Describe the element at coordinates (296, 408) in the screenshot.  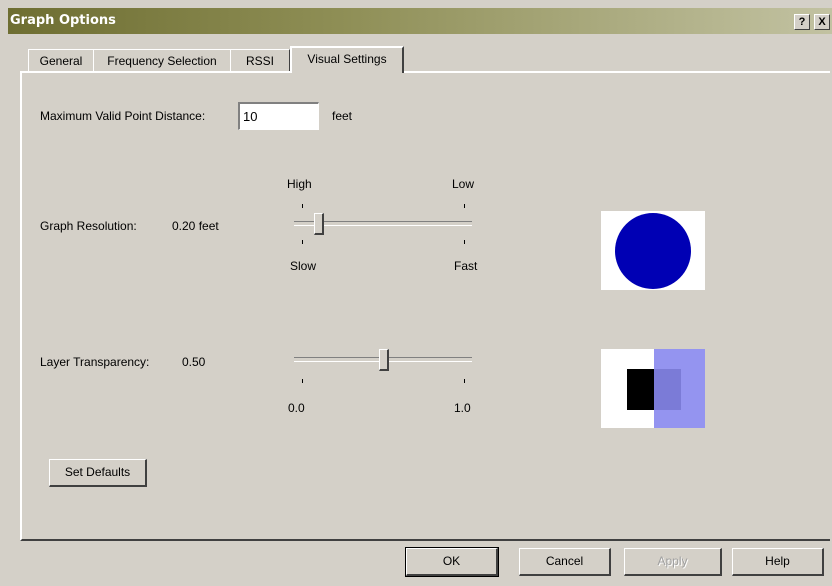
I see `transparency-min-label: 0.0` at that location.